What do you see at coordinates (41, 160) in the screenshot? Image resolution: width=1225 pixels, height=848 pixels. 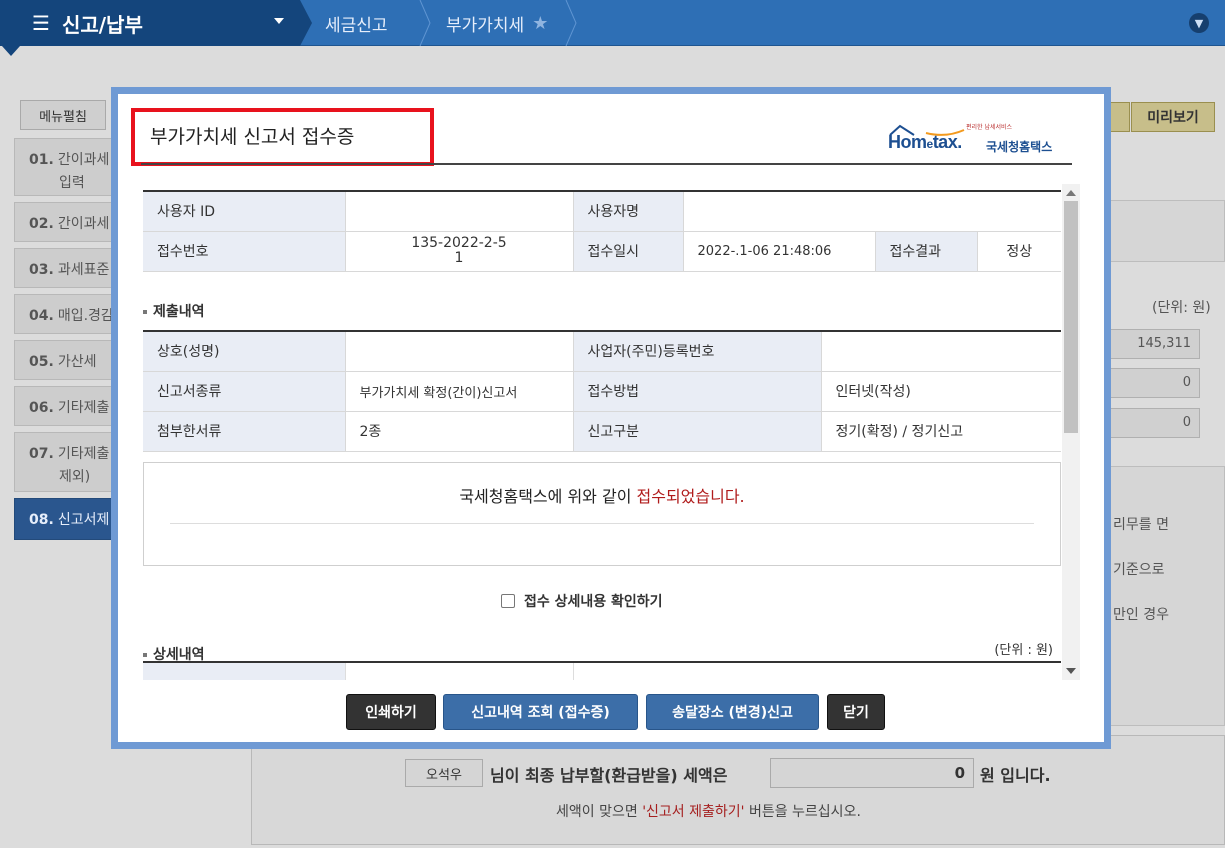 I see `sidebar-item-number: 01.` at bounding box center [41, 160].